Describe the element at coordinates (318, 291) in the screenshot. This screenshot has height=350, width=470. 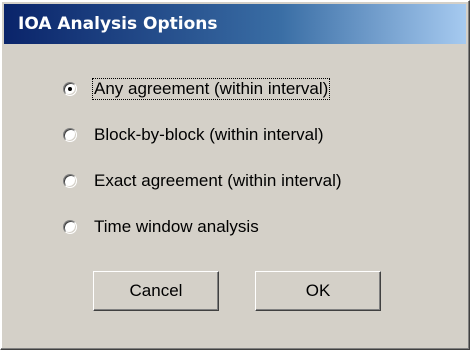
I see `ok-button: OK` at that location.